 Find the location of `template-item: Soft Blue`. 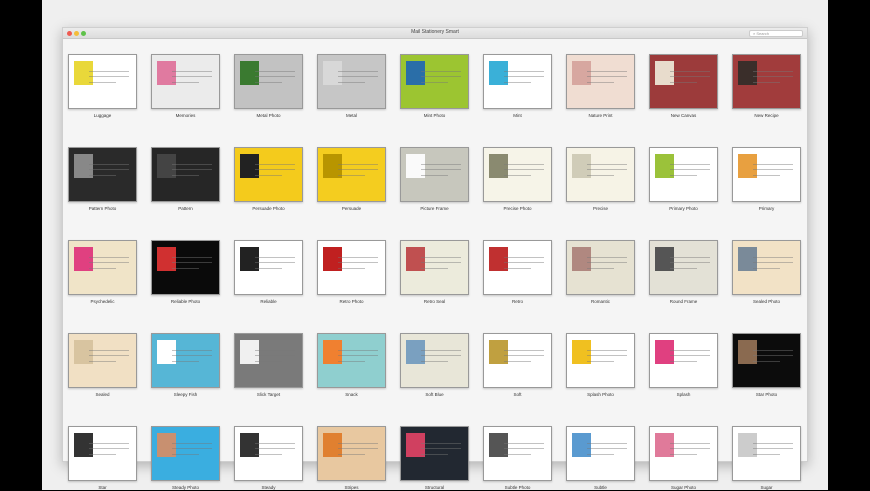

template-item: Soft Blue is located at coordinates (434, 365).